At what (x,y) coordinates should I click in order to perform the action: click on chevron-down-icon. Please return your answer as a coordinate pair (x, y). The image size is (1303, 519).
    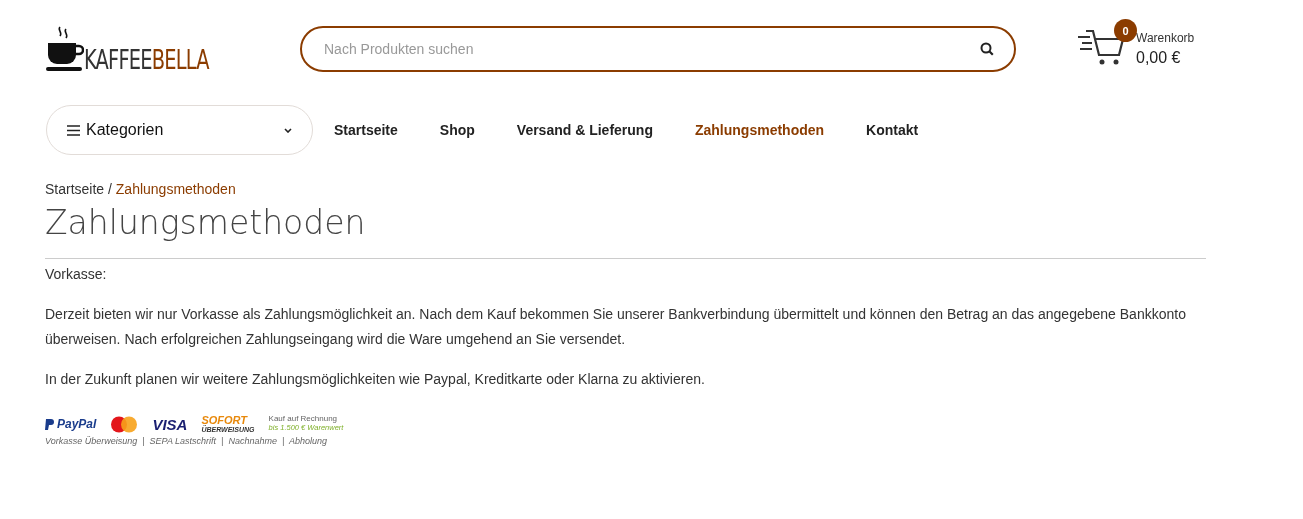
    Looking at the image, I should click on (288, 130).